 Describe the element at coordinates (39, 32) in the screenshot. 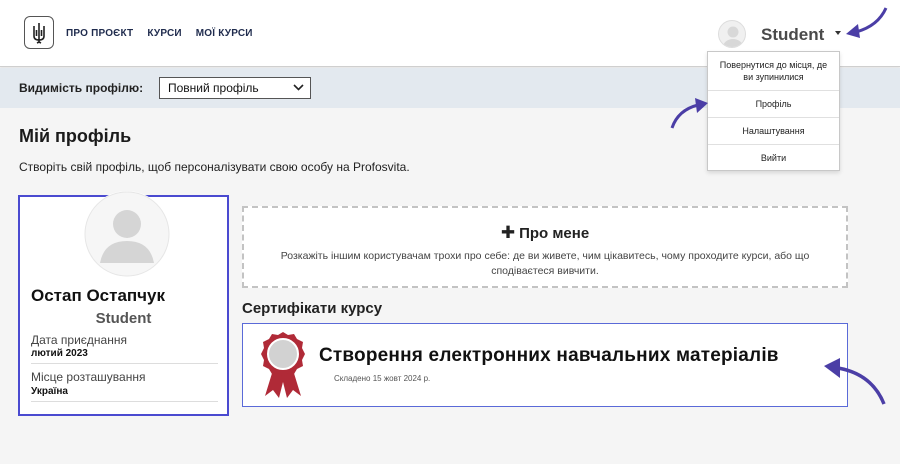

I see `trident-logo-icon` at that location.